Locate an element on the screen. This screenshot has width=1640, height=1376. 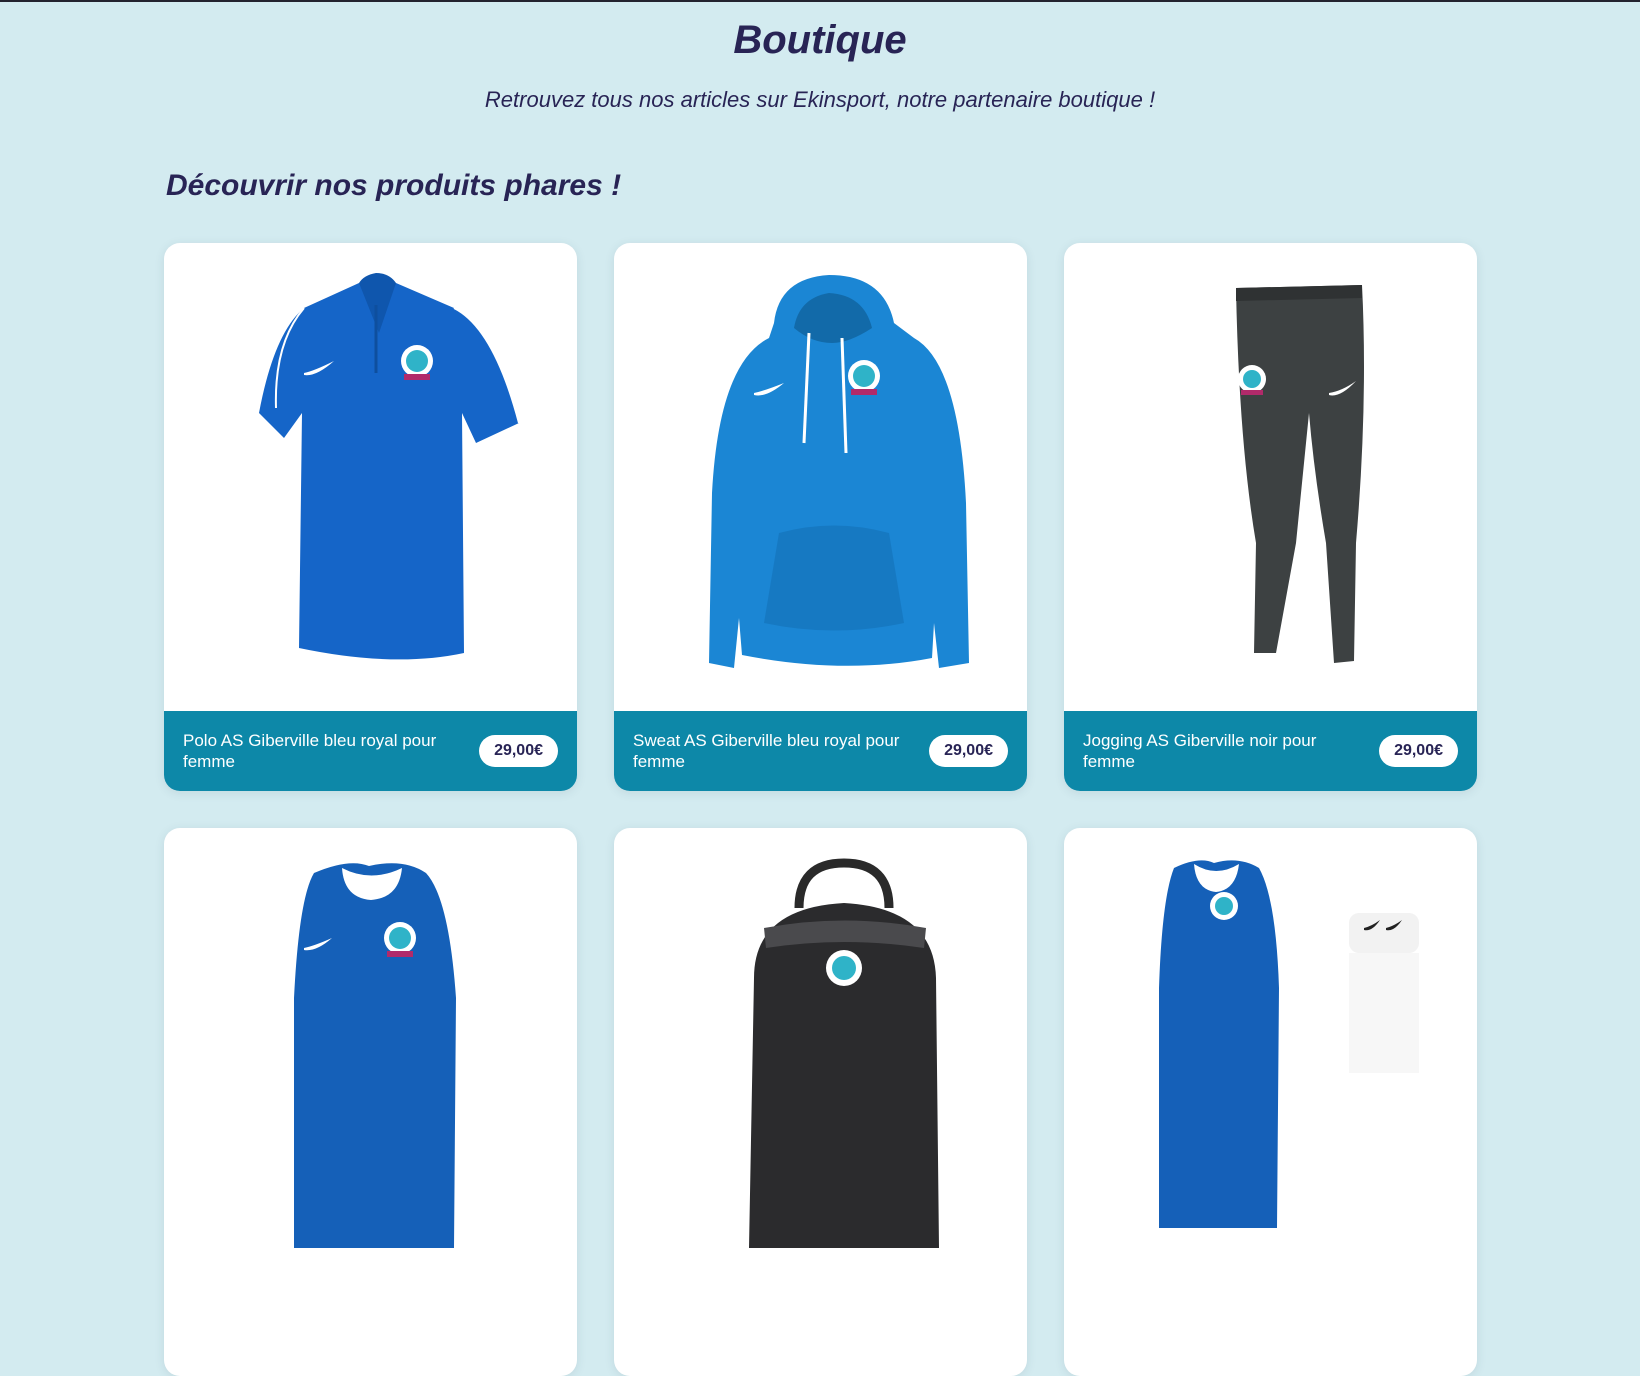
product-card-backpack is located at coordinates (820, 1102).